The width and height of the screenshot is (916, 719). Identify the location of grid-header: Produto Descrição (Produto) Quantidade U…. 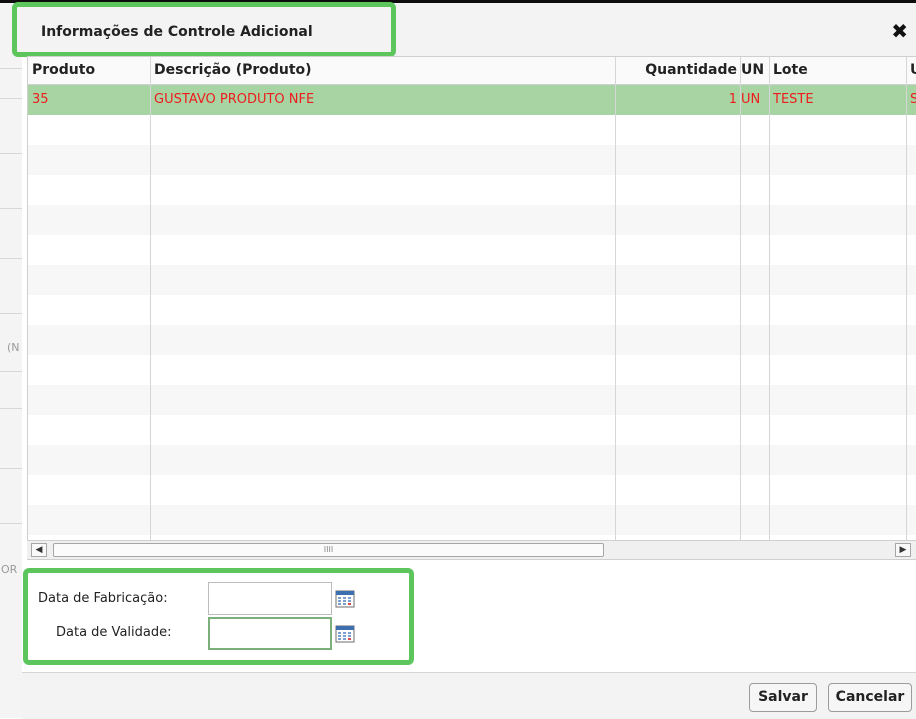
(472, 71).